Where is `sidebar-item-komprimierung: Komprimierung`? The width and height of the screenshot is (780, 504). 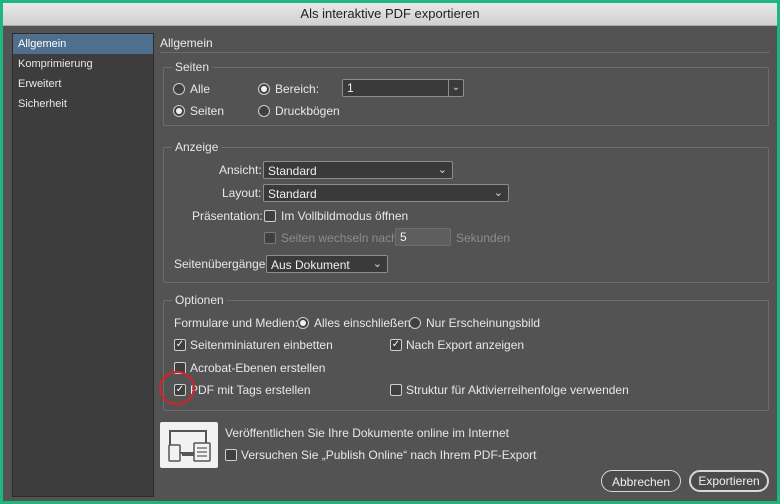 sidebar-item-komprimierung: Komprimierung is located at coordinates (83, 64).